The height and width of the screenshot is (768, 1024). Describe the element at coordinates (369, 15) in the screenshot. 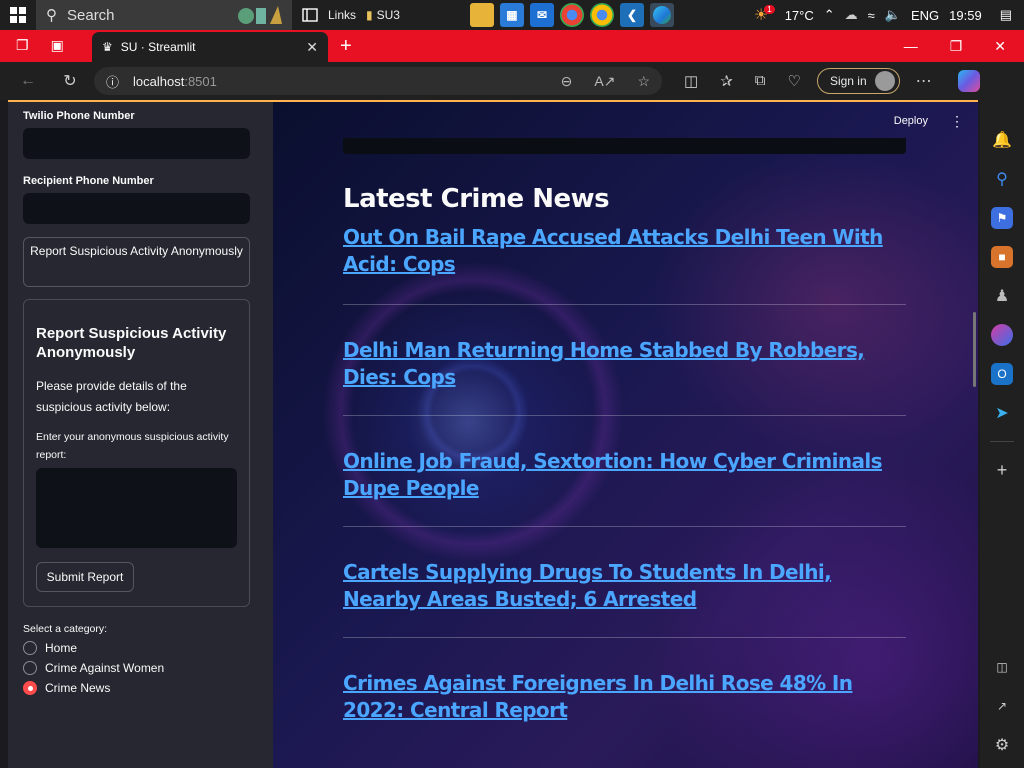

I see `folder-icon: ▮` at that location.